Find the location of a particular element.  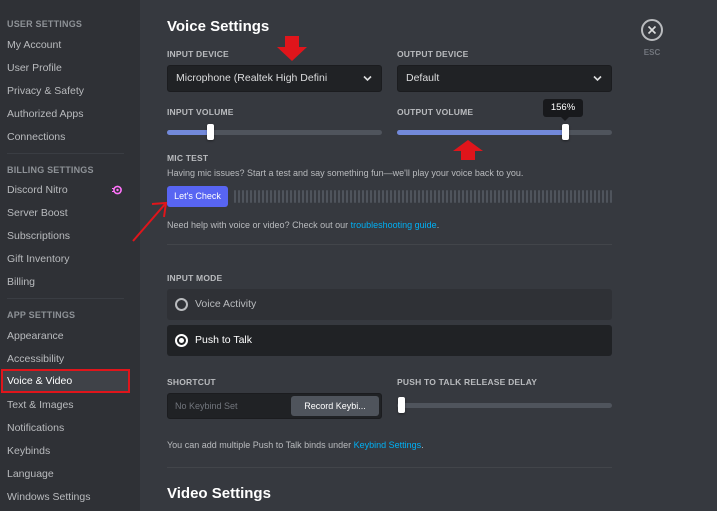

lets-check-button: Let's Check is located at coordinates (197, 196).